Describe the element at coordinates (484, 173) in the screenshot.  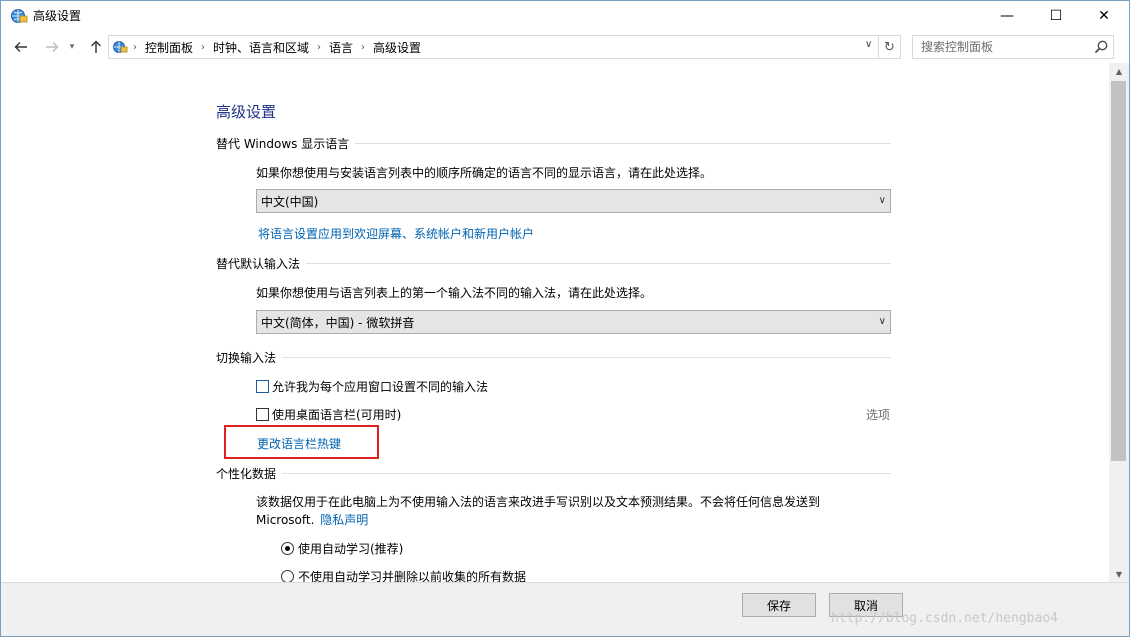
I see `display-language-description: 如果你想使用与安装语言列表中的顺序所确定的语言不同的显示语言，请在此处选择。` at that location.